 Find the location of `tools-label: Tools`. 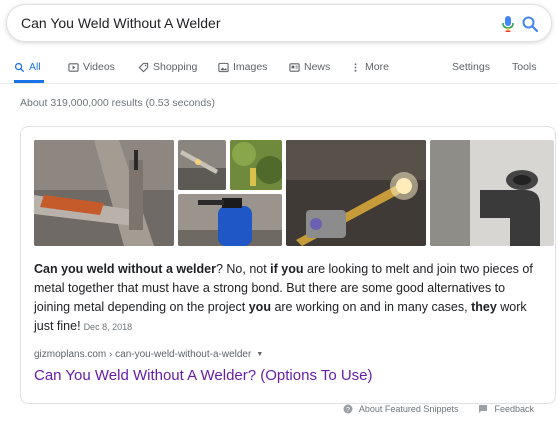

tools-label: Tools is located at coordinates (524, 67).